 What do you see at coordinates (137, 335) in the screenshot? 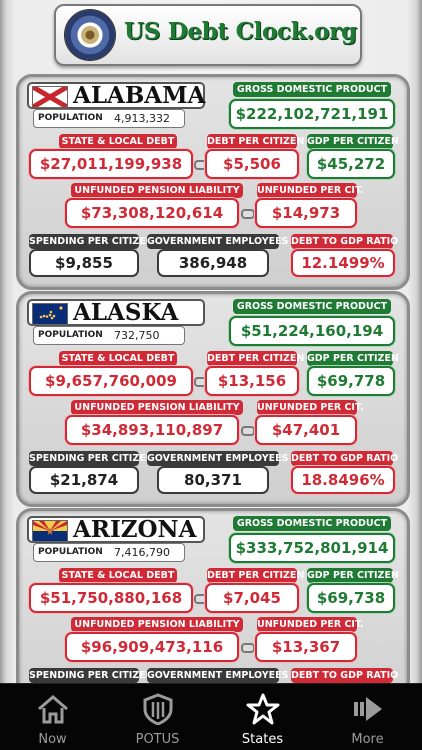
I see `population-value: 732,750` at bounding box center [137, 335].